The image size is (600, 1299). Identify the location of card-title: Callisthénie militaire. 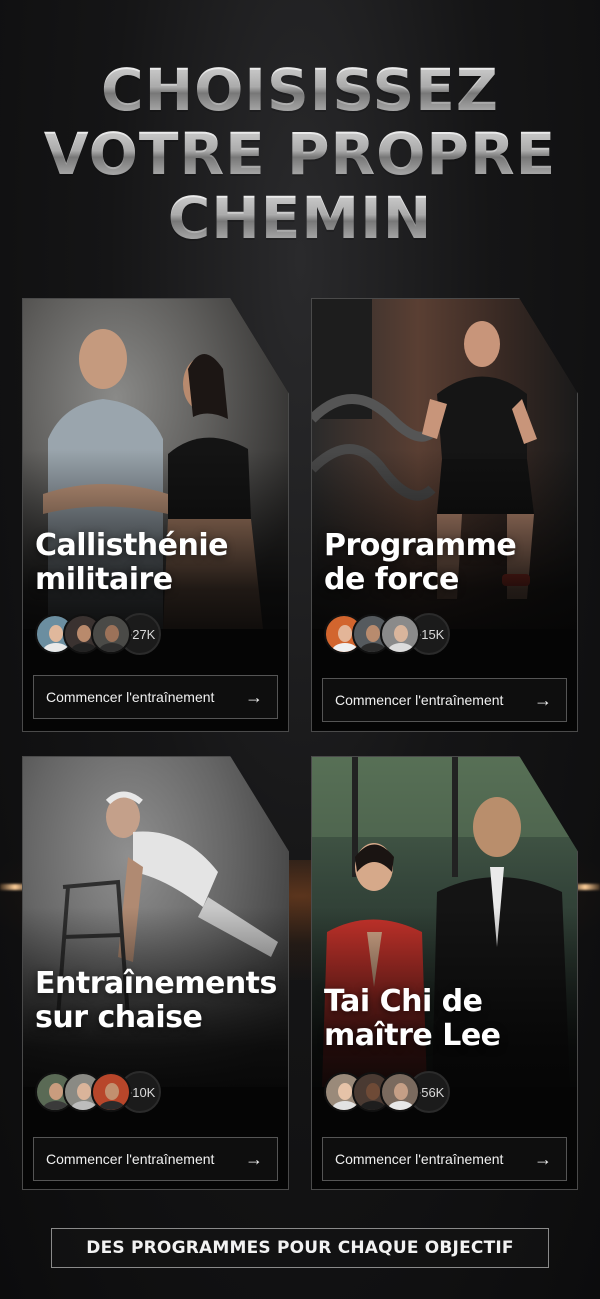
(132, 562).